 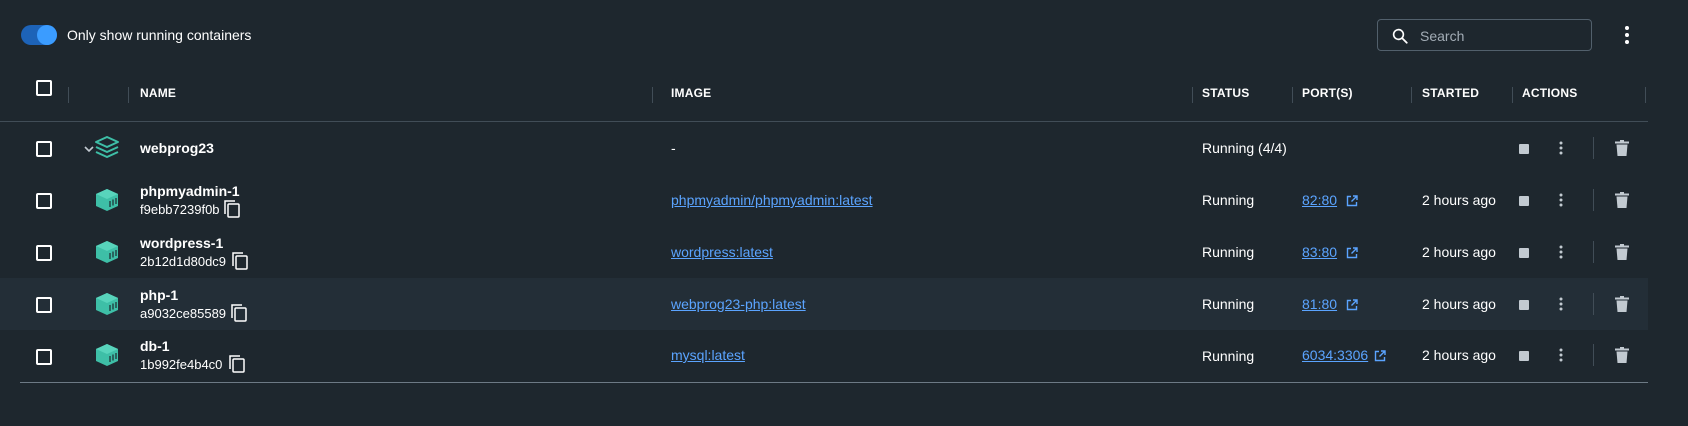 I want to click on stack-name: webprog23, so click(x=177, y=148).